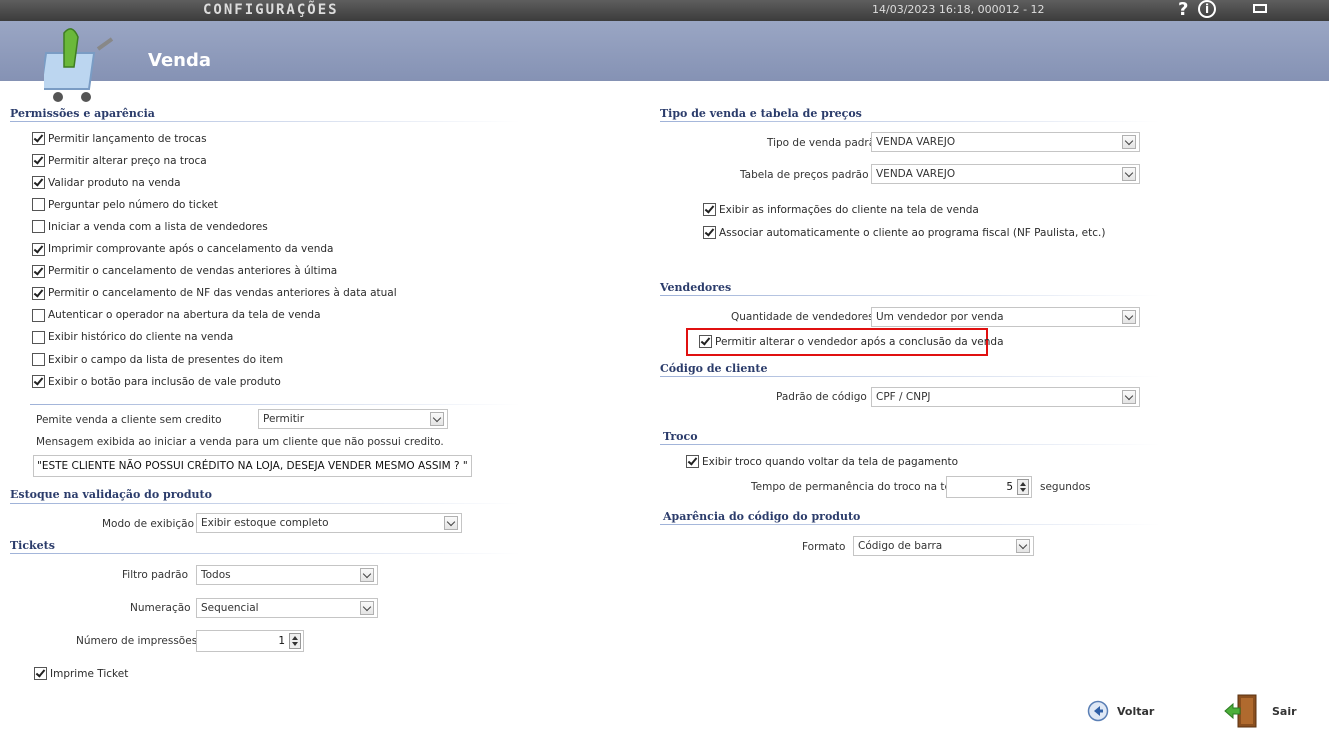 This screenshot has width=1329, height=730. What do you see at coordinates (989, 487) in the screenshot?
I see `tempo-troco-stepper: 5` at bounding box center [989, 487].